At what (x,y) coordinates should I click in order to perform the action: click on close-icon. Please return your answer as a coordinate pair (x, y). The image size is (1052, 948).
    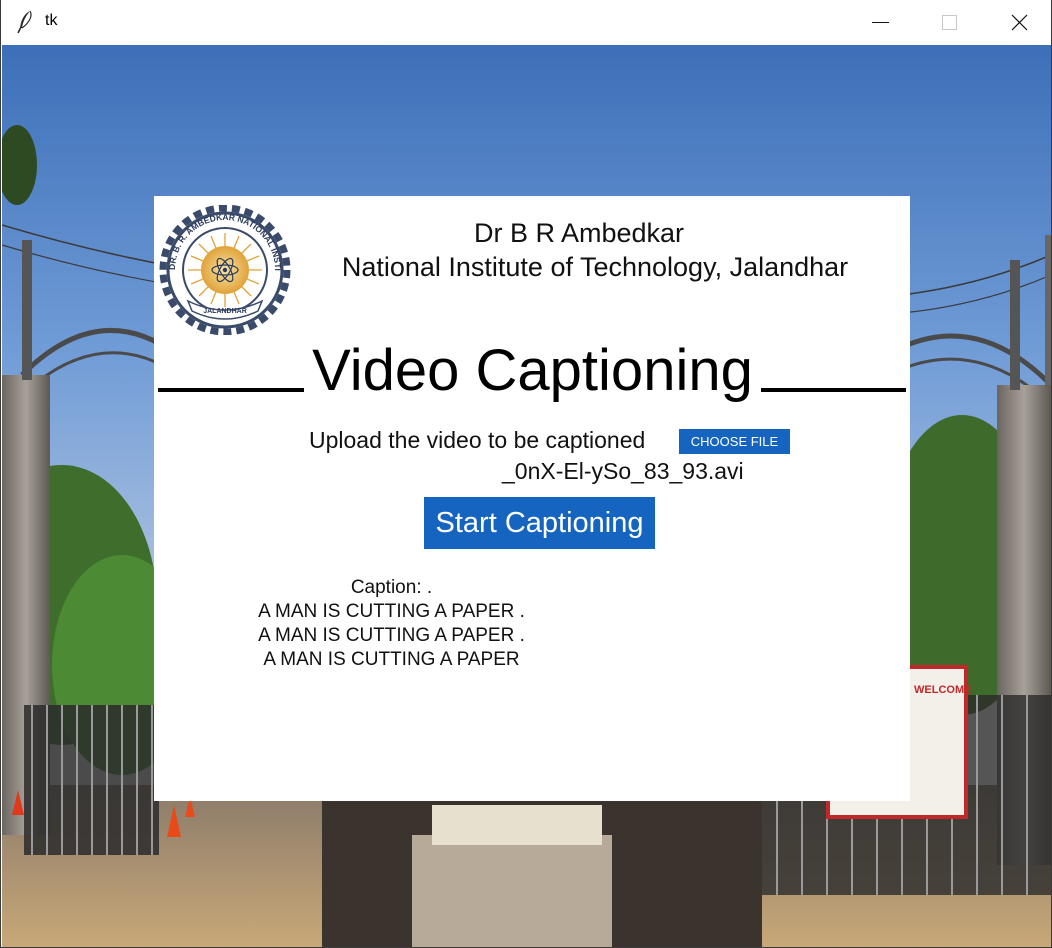
    Looking at the image, I should click on (1019, 22).